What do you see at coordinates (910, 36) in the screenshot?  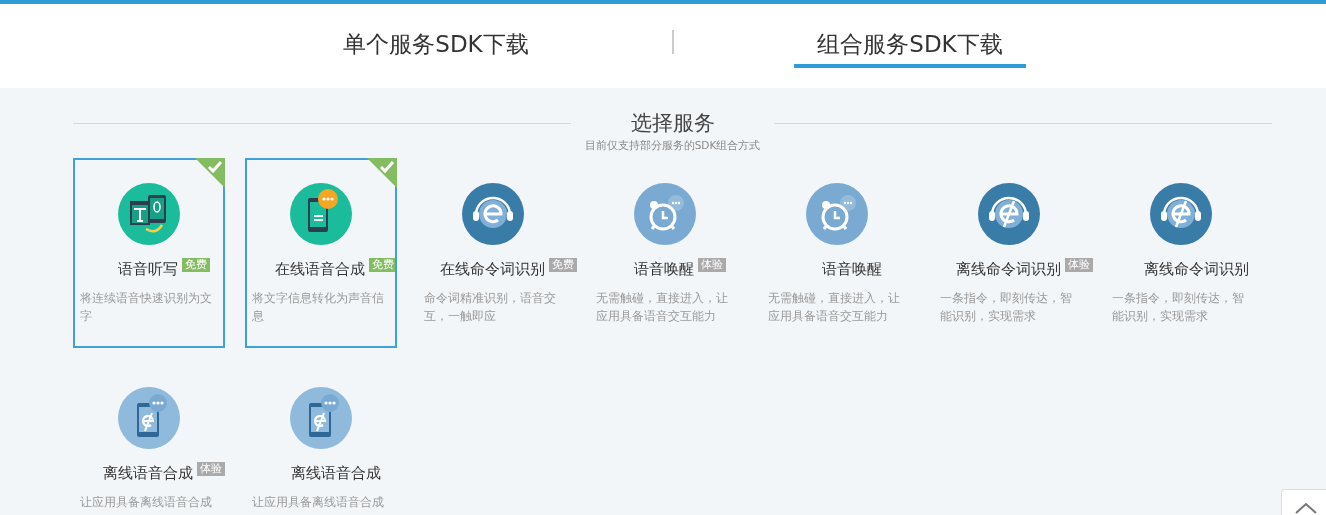 I see `tab: 组合服务SDK下载` at bounding box center [910, 36].